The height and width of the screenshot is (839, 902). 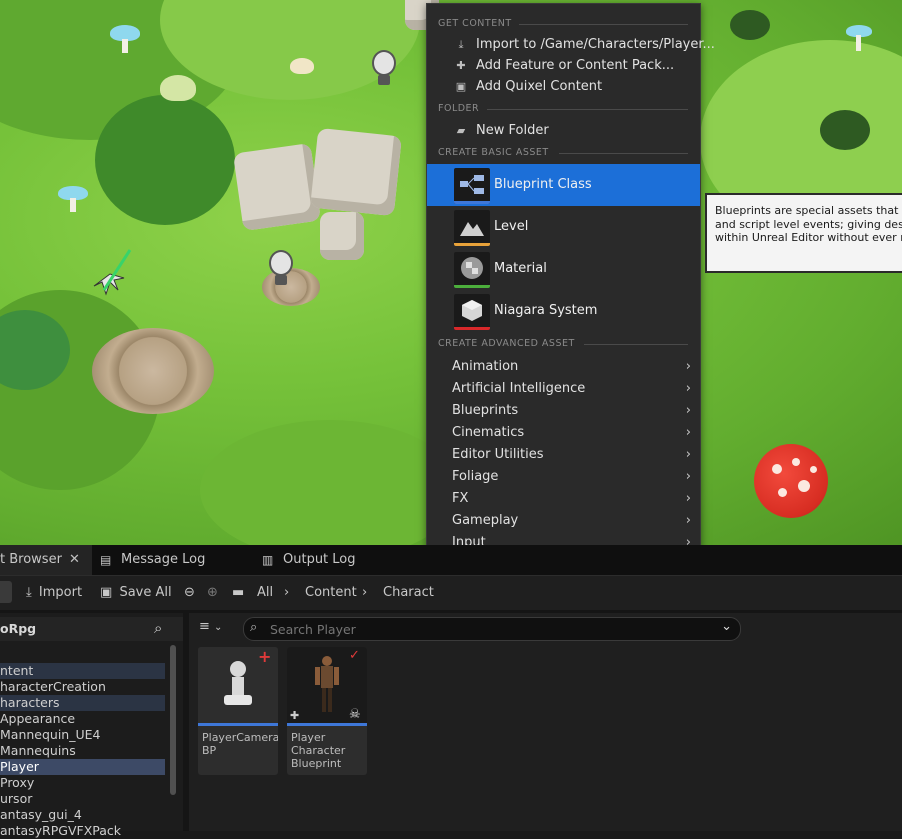 I want to click on character-thumbnail: ✓ ✚ ☠, so click(x=327, y=685).